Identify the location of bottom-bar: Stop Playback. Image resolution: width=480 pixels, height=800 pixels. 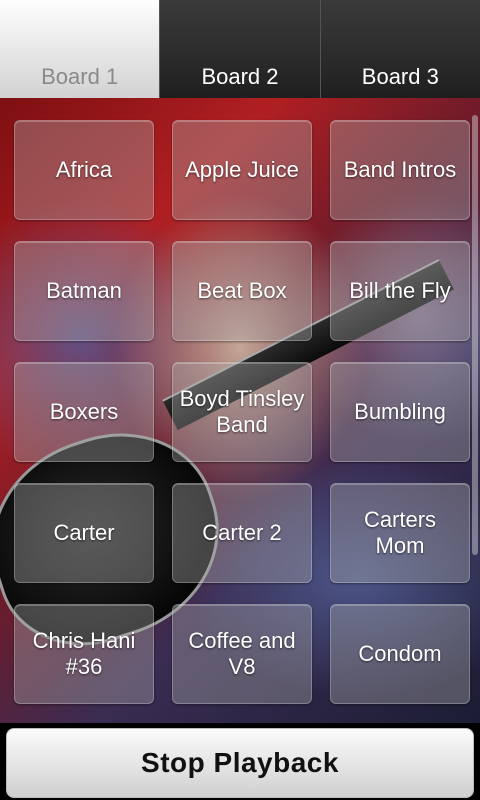
(240, 761).